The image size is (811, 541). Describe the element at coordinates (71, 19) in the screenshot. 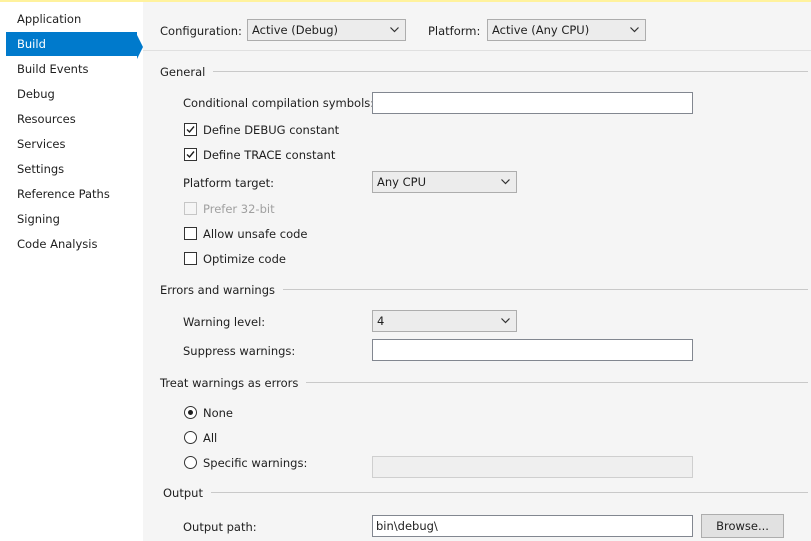

I see `sidebar-item-application: Application` at that location.